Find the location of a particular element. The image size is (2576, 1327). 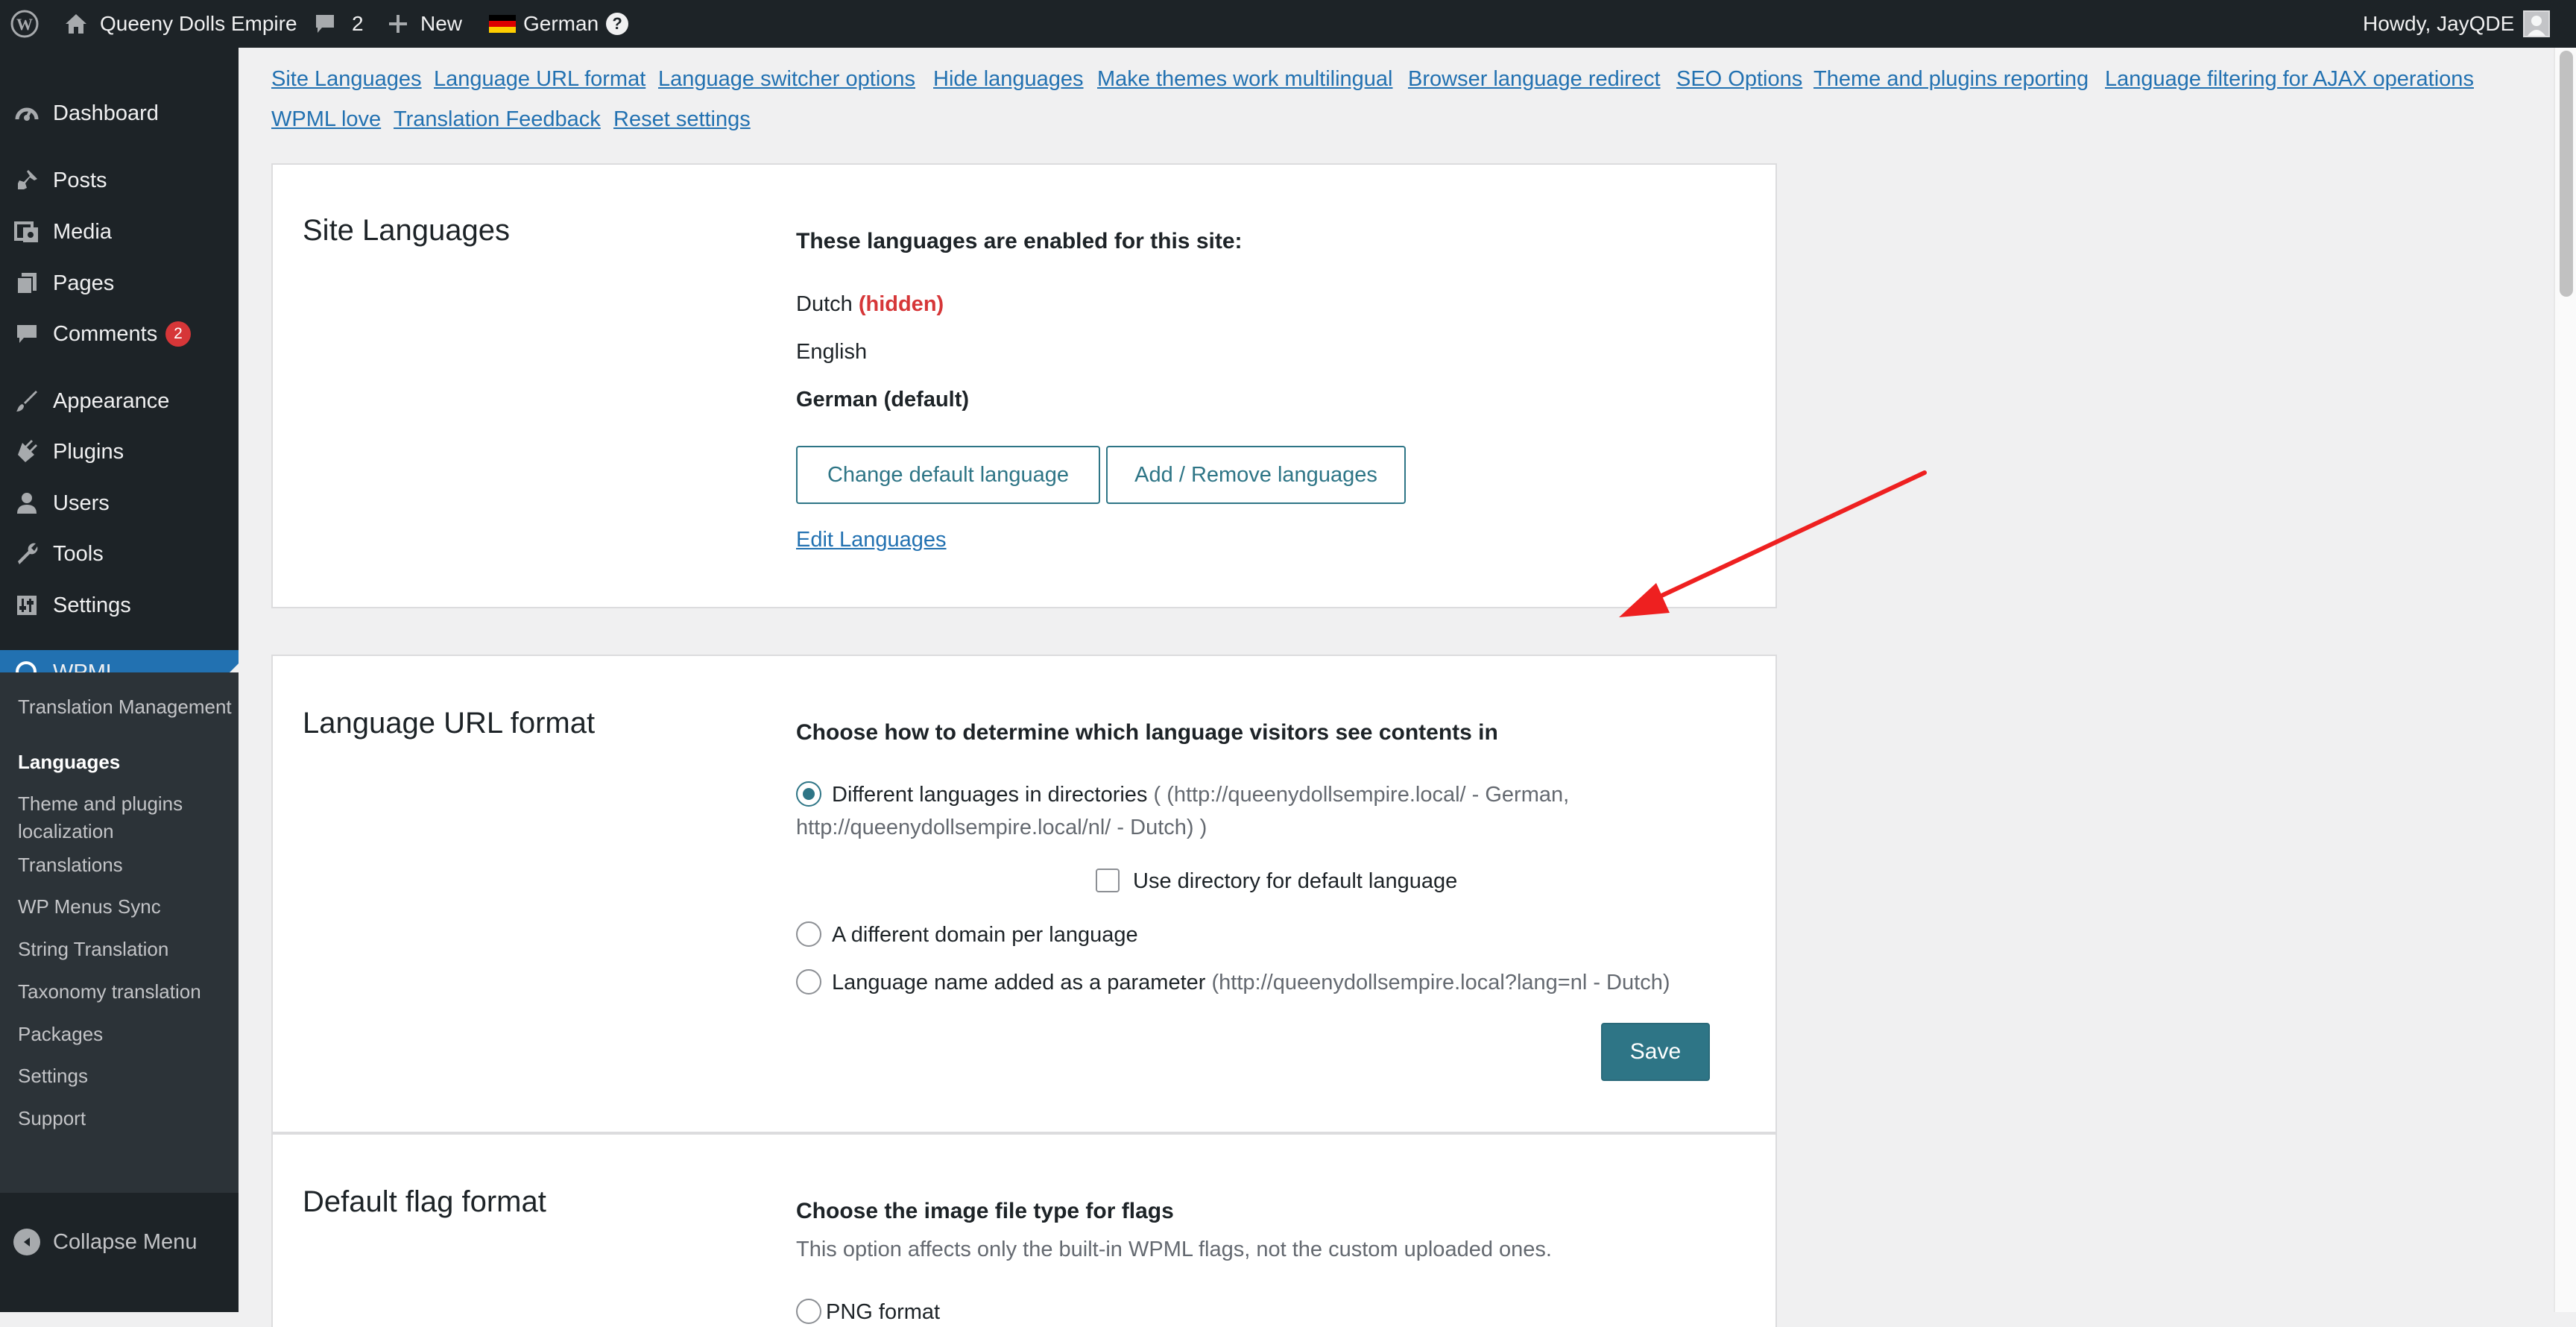

scrollbar-thumb is located at coordinates (2566, 174).